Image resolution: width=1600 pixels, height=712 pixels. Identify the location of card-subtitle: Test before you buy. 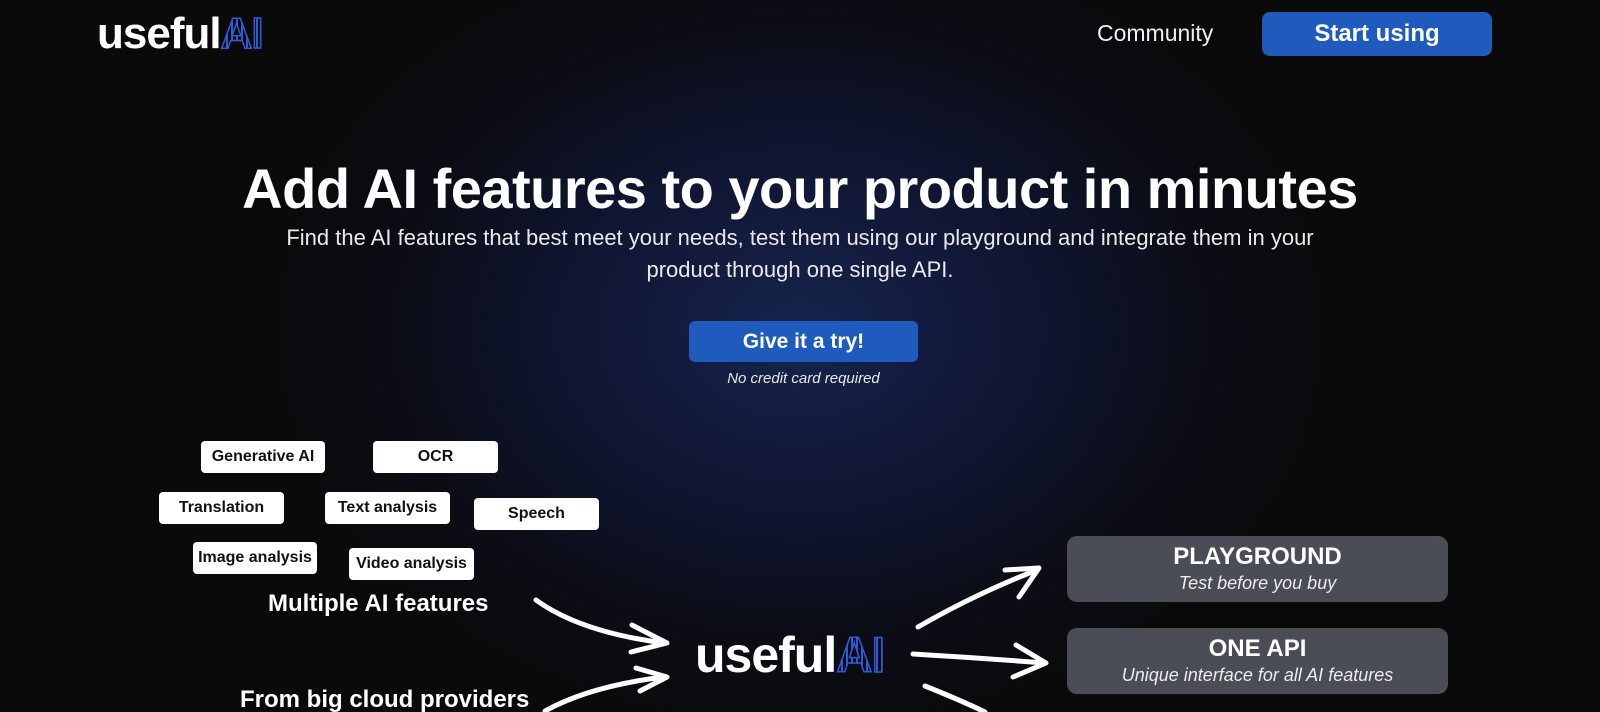
(1257, 583).